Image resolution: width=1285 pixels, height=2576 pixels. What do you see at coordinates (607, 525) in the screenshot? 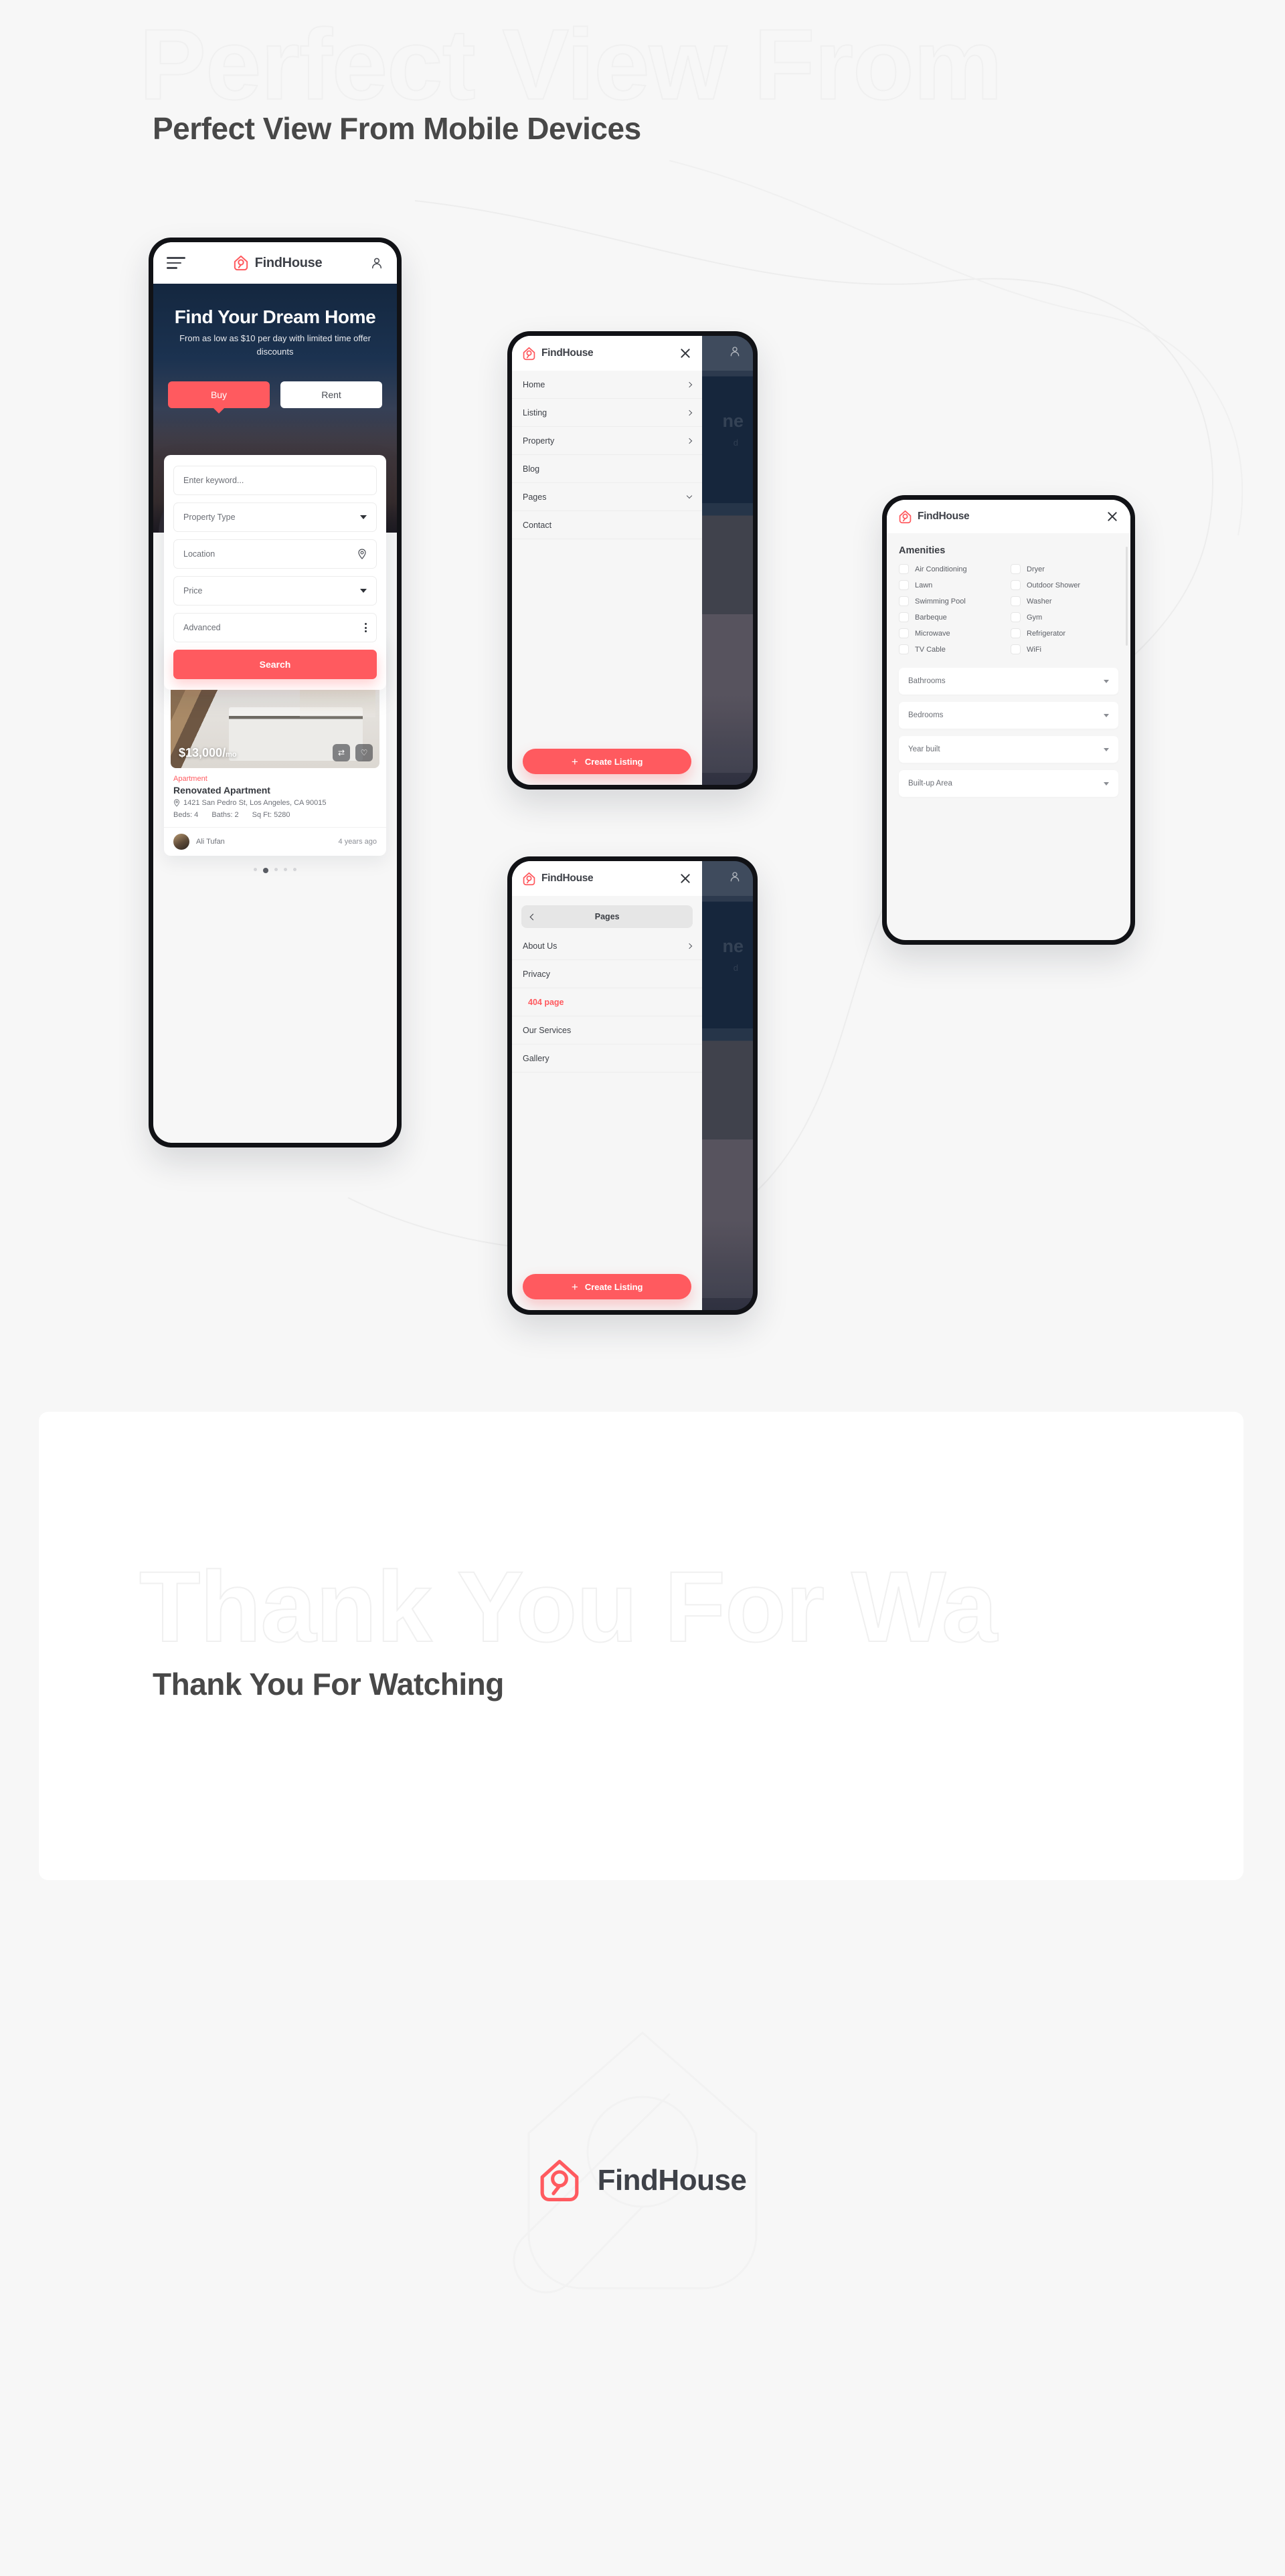
I see `menu-item-contact: Contact` at bounding box center [607, 525].